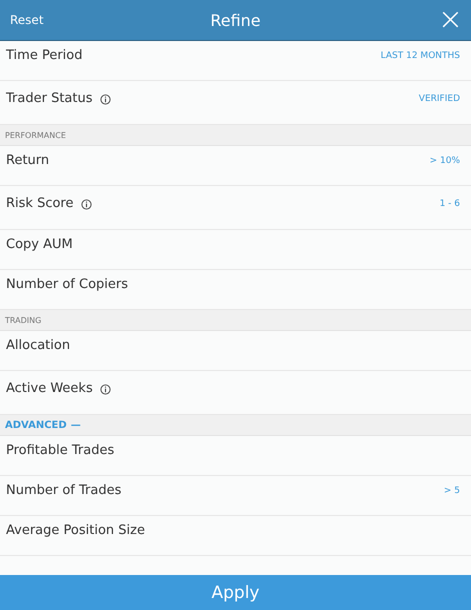 This screenshot has width=471, height=610. Describe the element at coordinates (67, 284) in the screenshot. I see `filter-label: Number of Copiers` at that location.